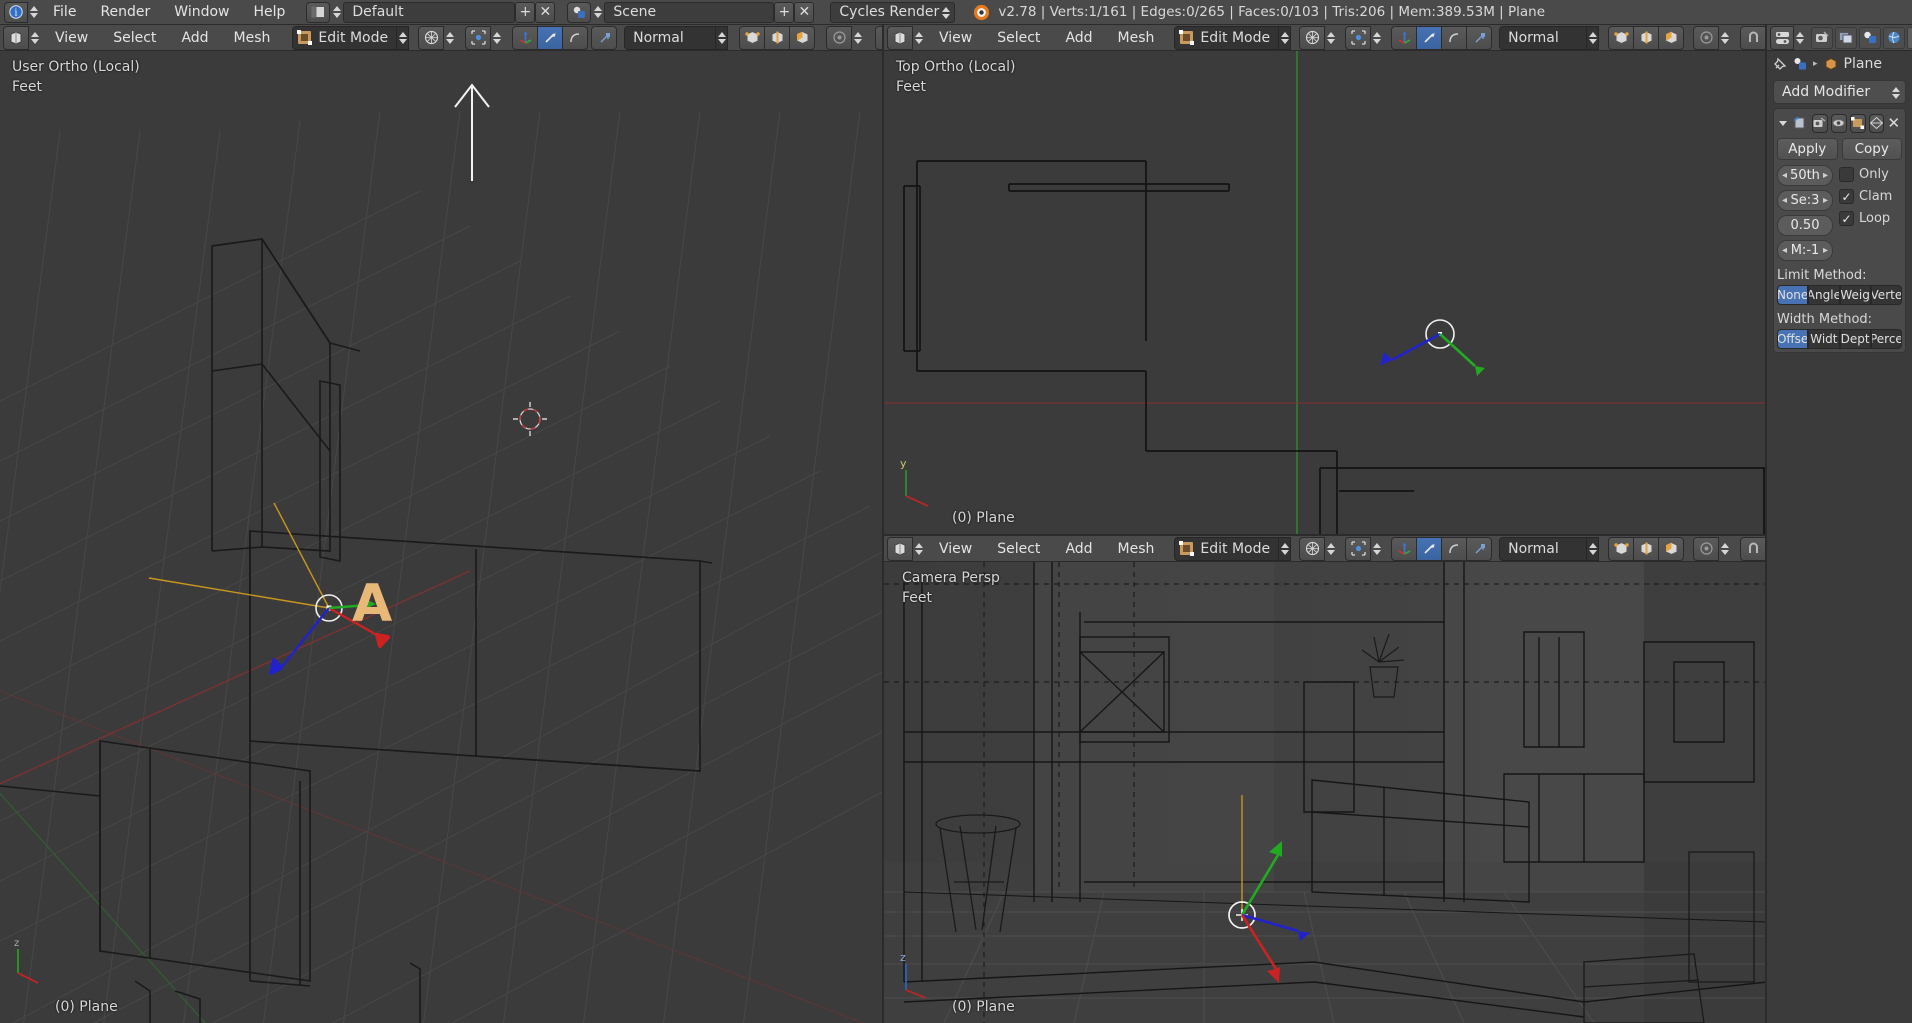 This screenshot has height=1023, width=1912. I want to click on vp3-mode-spinner, so click(1285, 548).